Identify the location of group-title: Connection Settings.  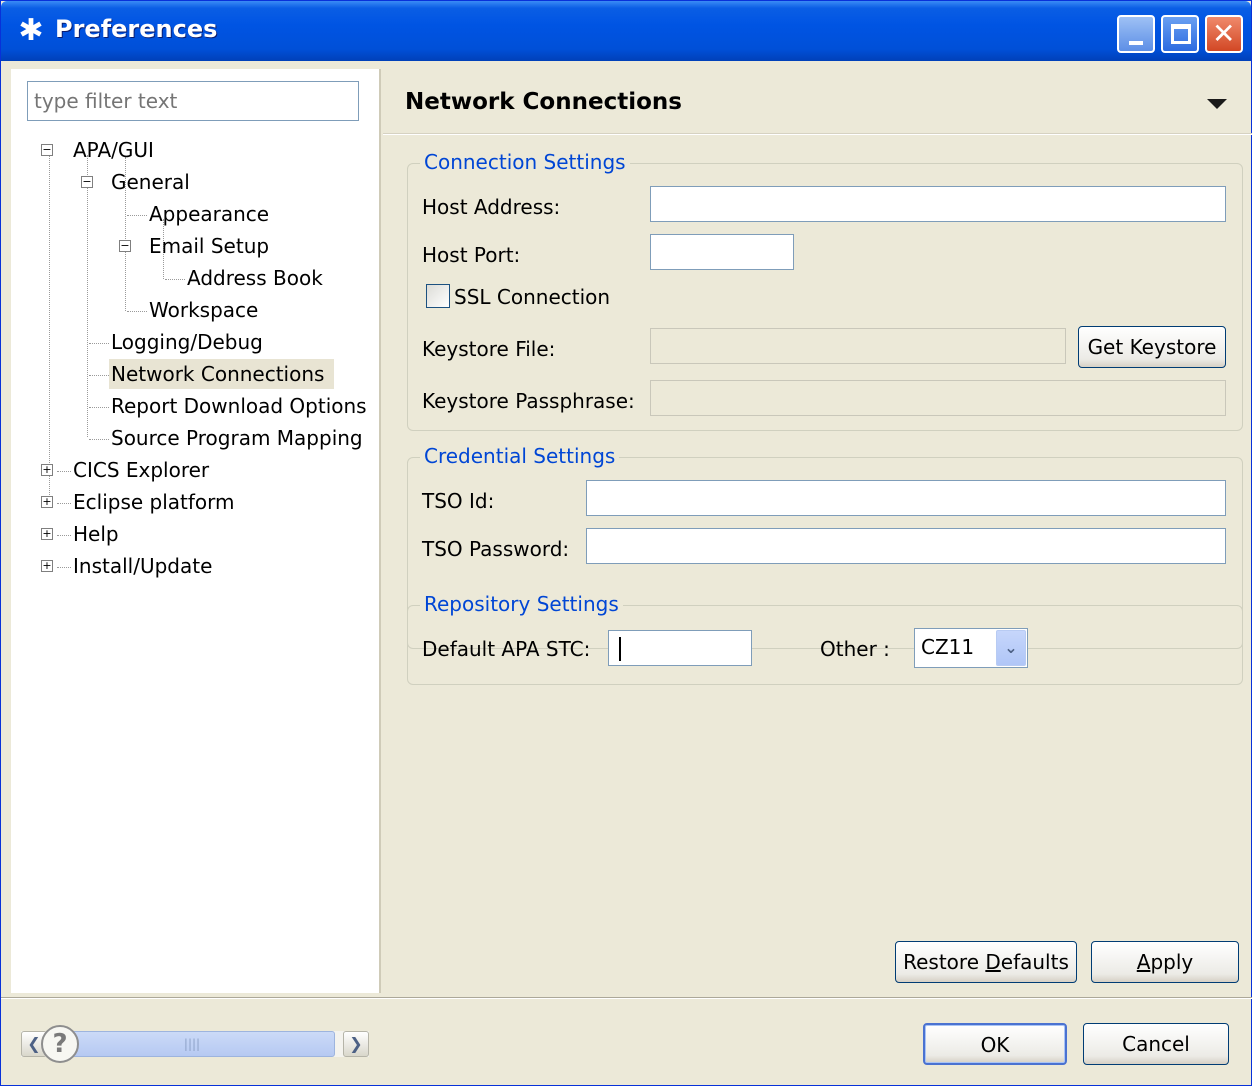
(525, 162).